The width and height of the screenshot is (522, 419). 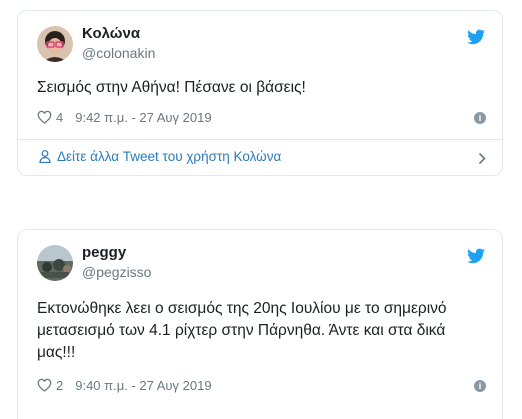 I want to click on more-tweets-link: Δείτε άλλα Tweet του χρήστη Κολώνα, so click(x=160, y=156).